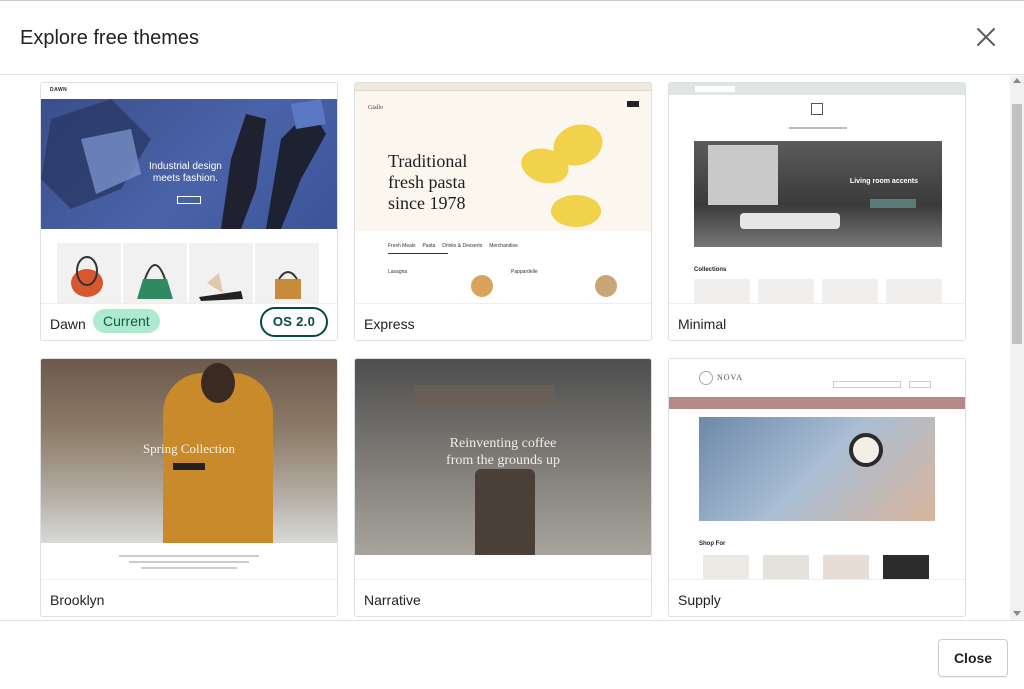  What do you see at coordinates (817, 403) in the screenshot?
I see `preview-navbar` at bounding box center [817, 403].